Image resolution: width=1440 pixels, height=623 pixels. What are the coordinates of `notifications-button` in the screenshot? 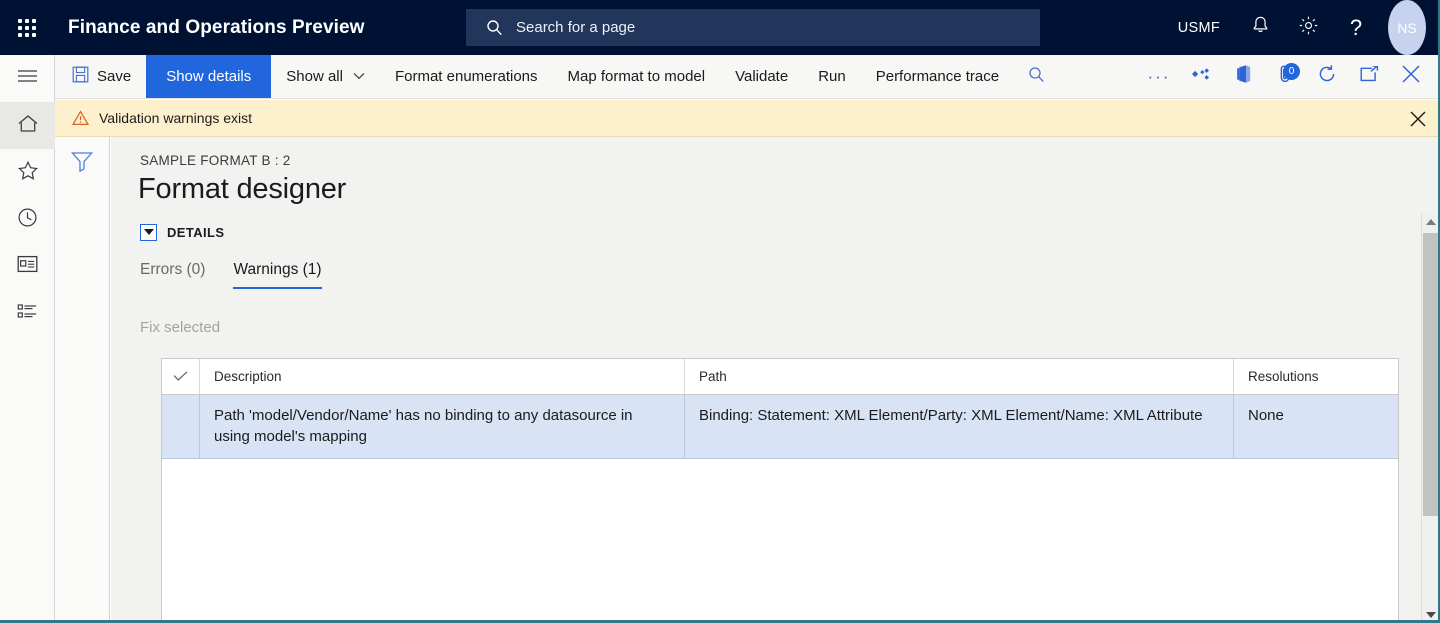 It's located at (1260, 27).